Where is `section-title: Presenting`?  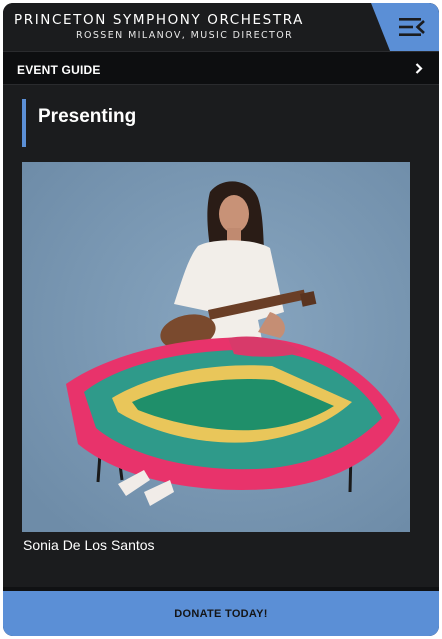
section-title: Presenting is located at coordinates (87, 116).